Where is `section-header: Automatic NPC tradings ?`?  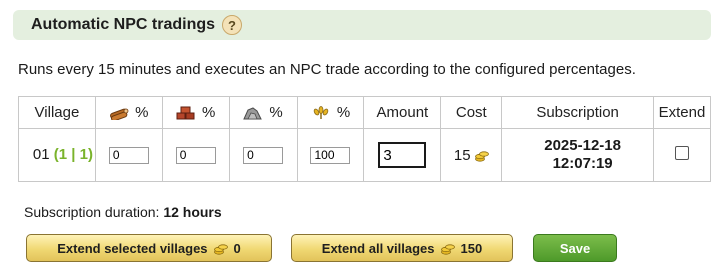
section-header: Automatic NPC tradings ? is located at coordinates (362, 25).